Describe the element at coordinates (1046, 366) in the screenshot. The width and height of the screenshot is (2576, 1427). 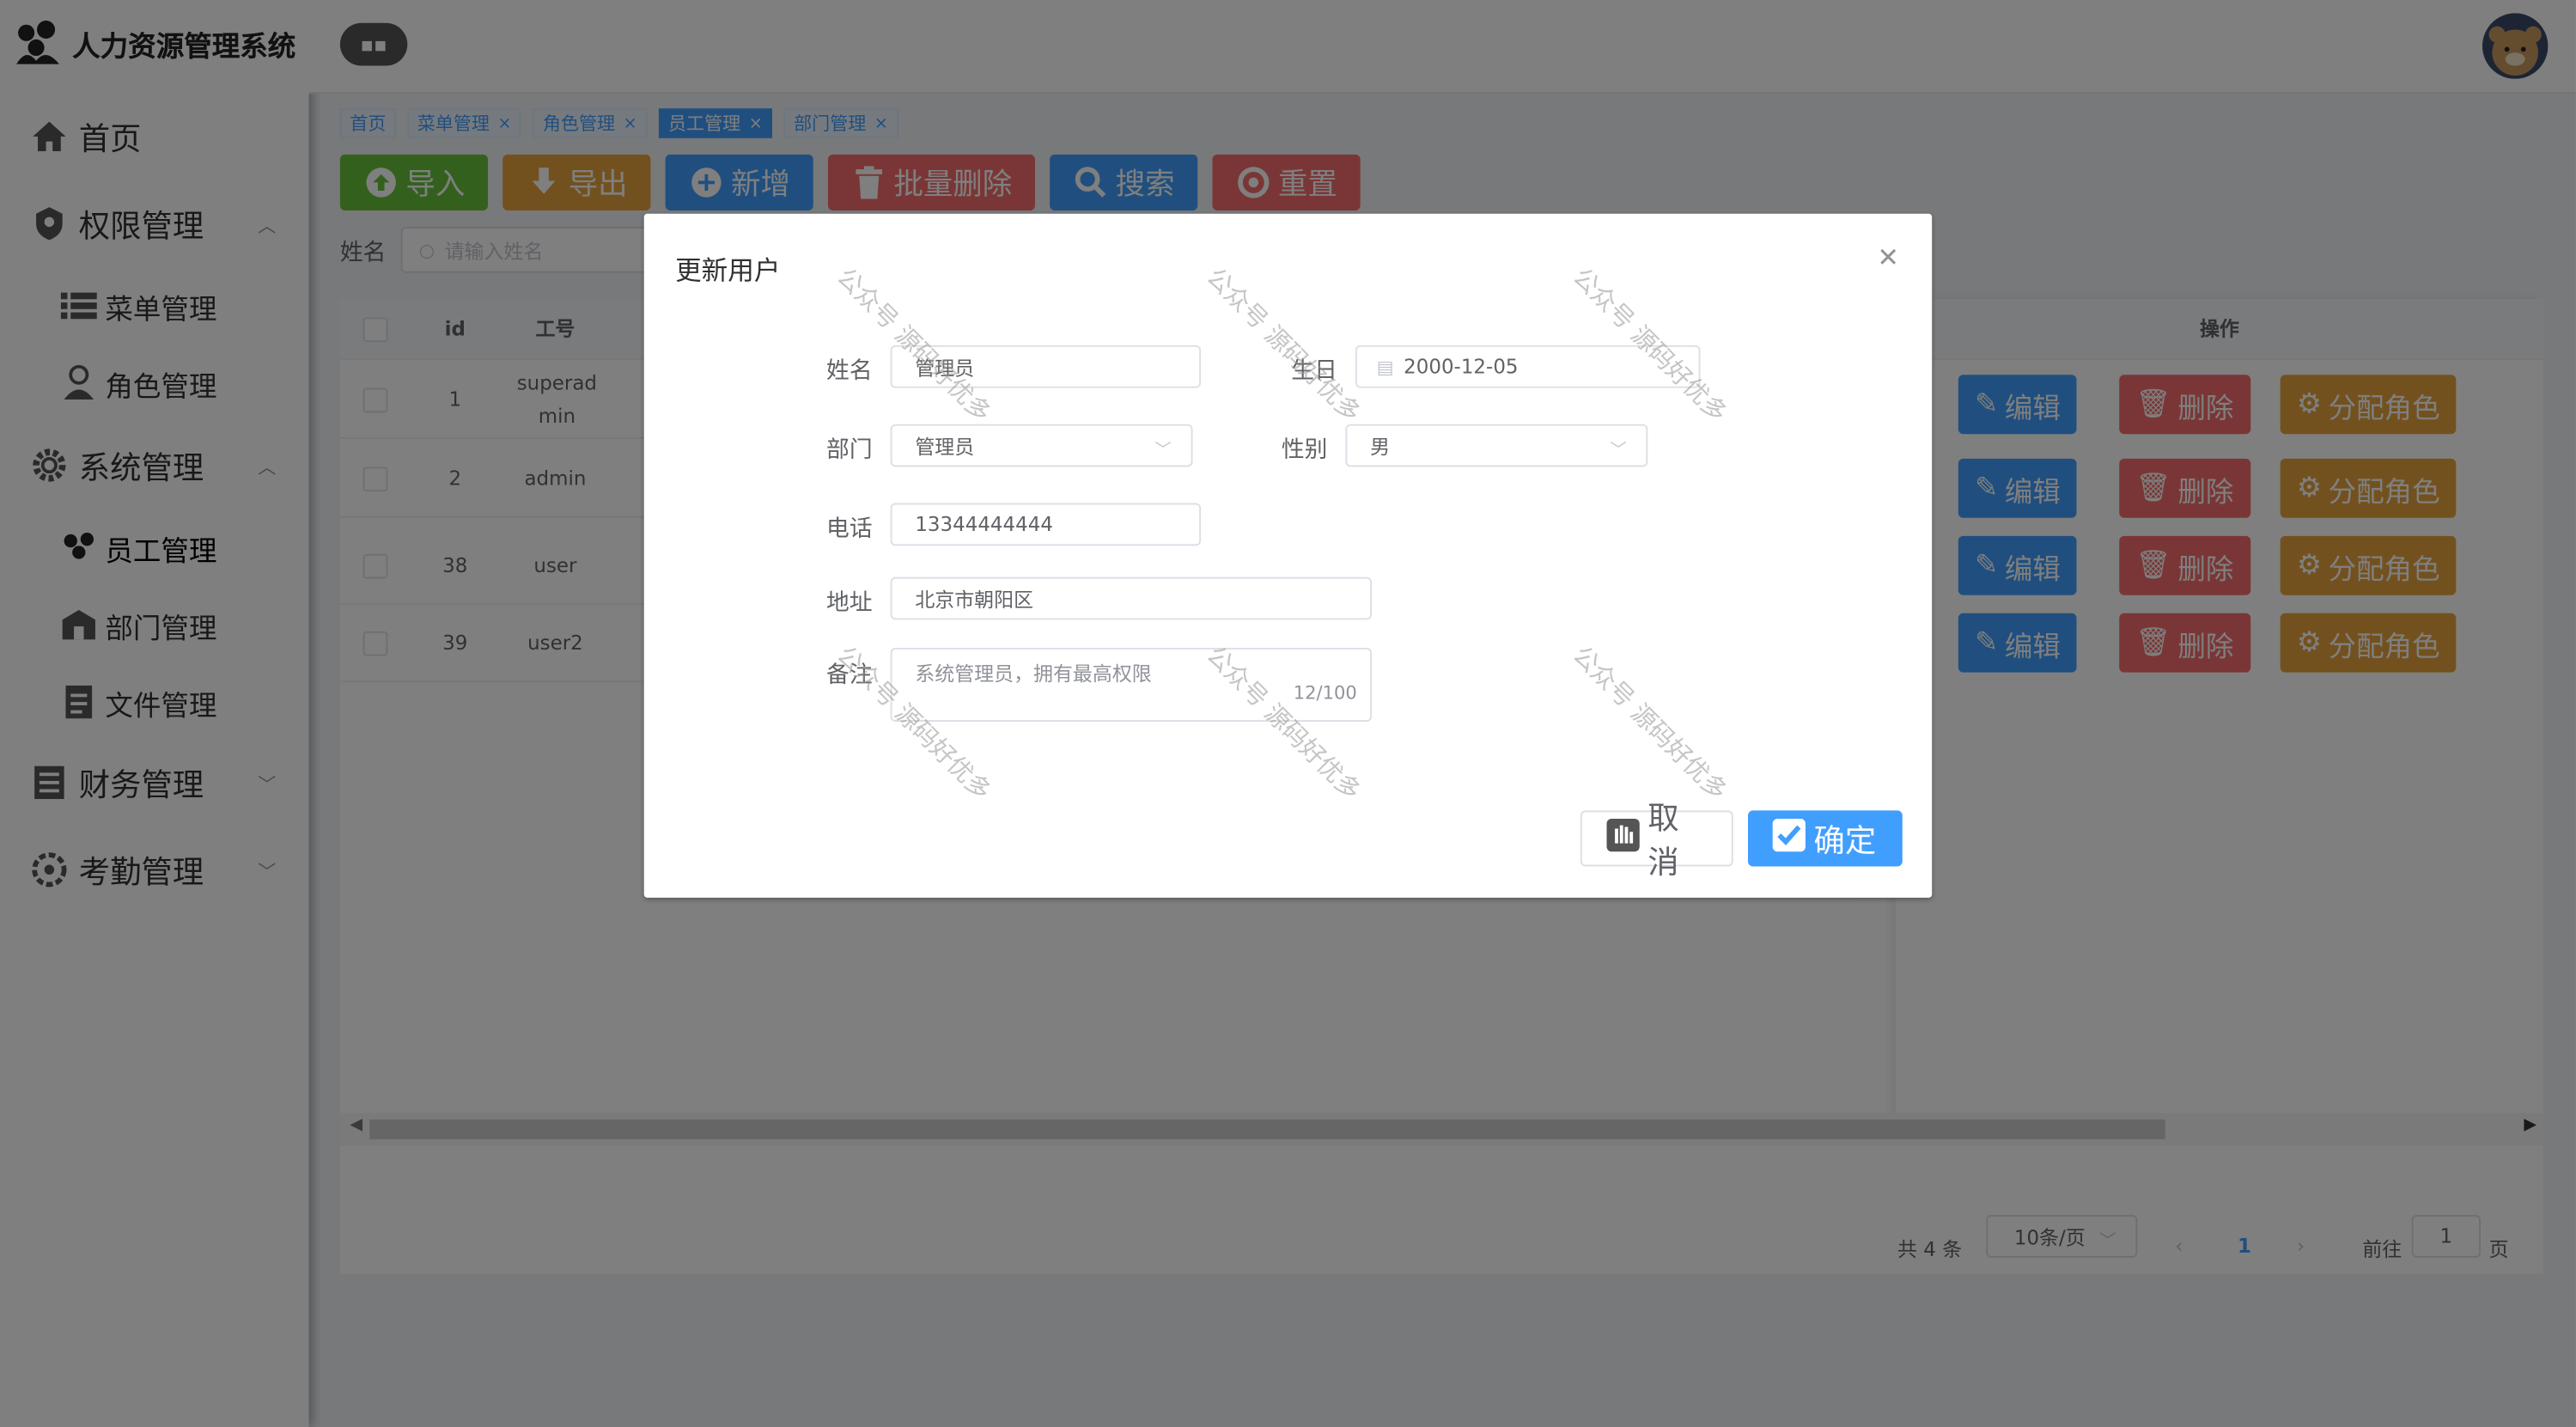
I see `name-input: 管理员` at that location.